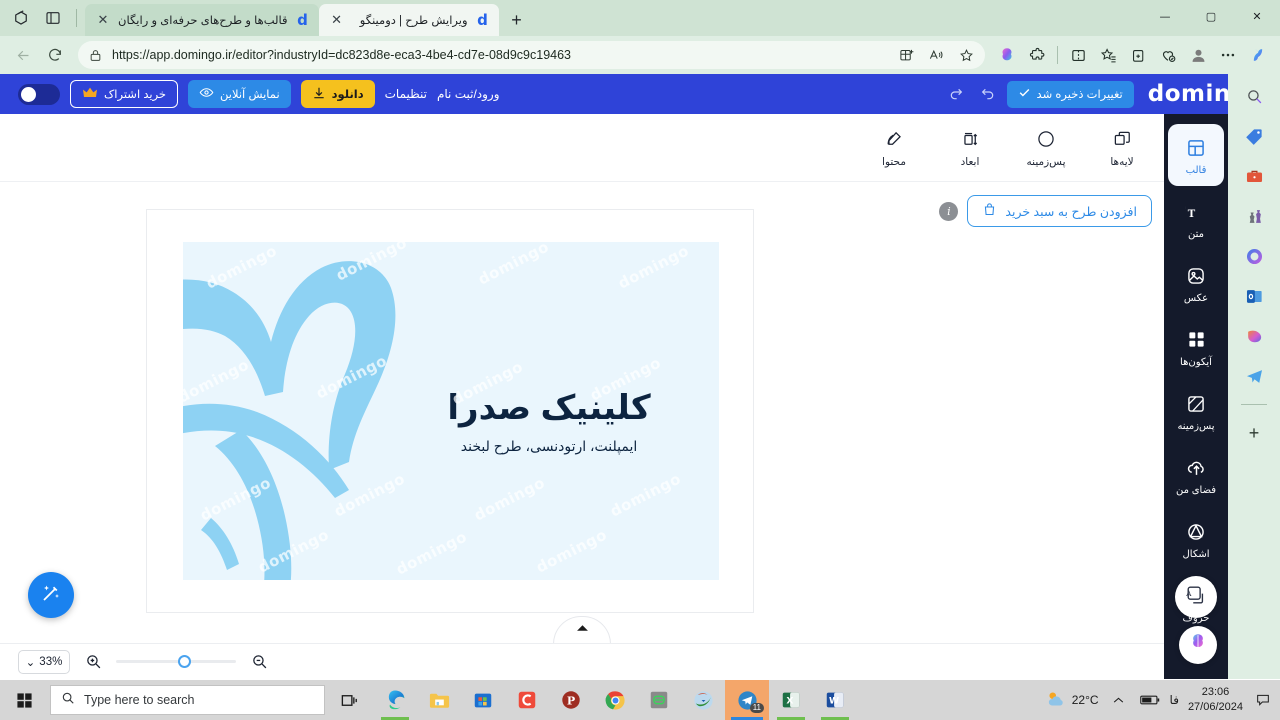 This screenshot has width=1280, height=720. Describe the element at coordinates (615, 700) in the screenshot. I see `taskbar-app-chrome` at that location.